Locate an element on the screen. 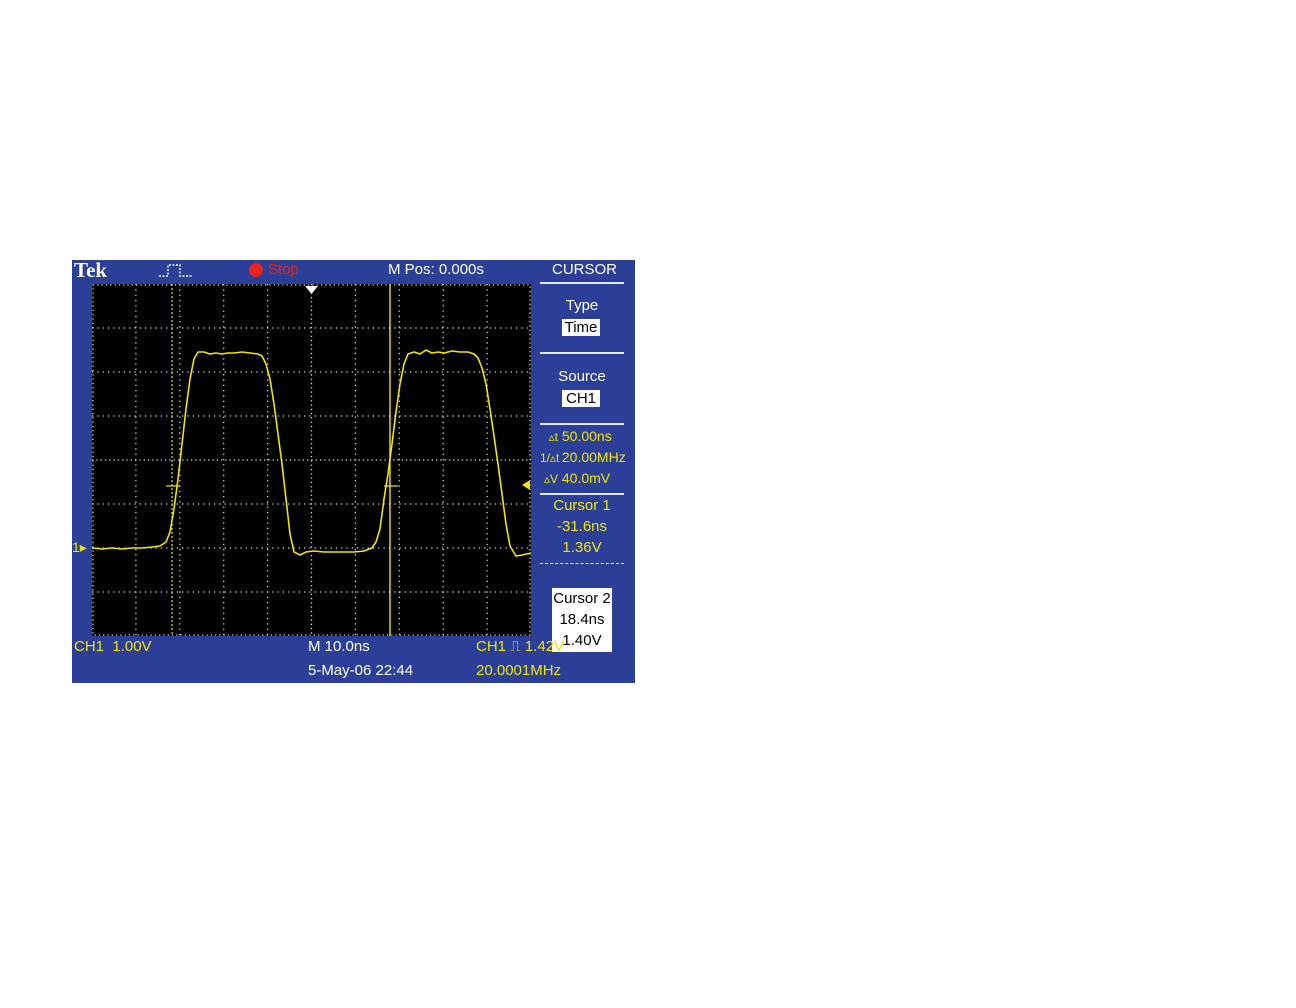 Image resolution: width=1296 pixels, height=1008 pixels. cursor-2-time: 18.4ns is located at coordinates (582, 619).